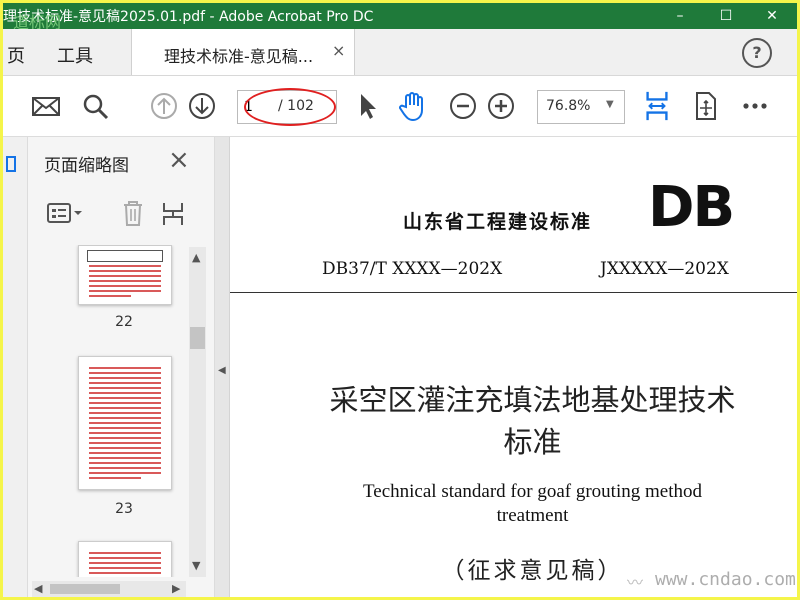  I want to click on more-icon, so click(755, 106).